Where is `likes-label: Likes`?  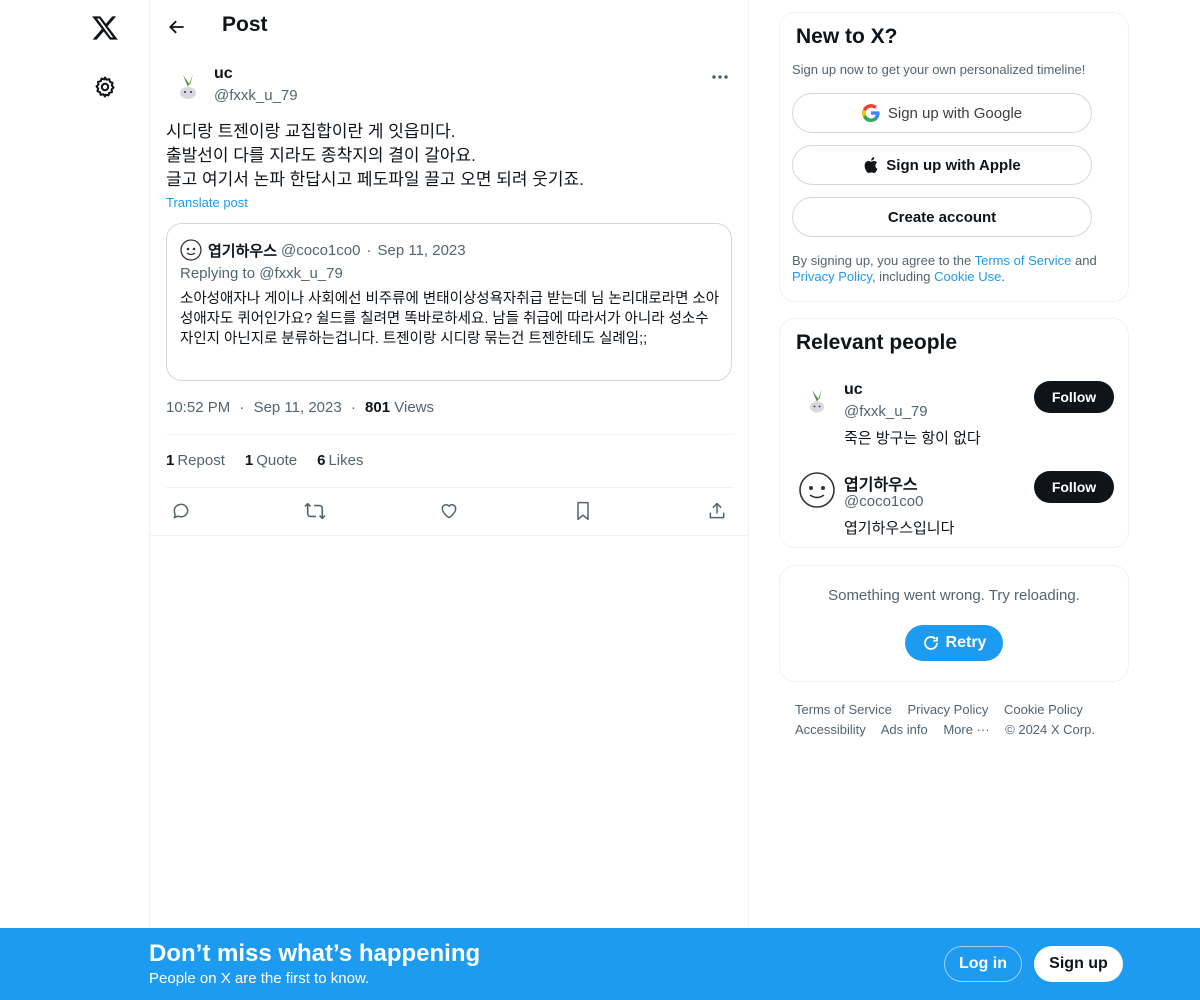 likes-label: Likes is located at coordinates (346, 460).